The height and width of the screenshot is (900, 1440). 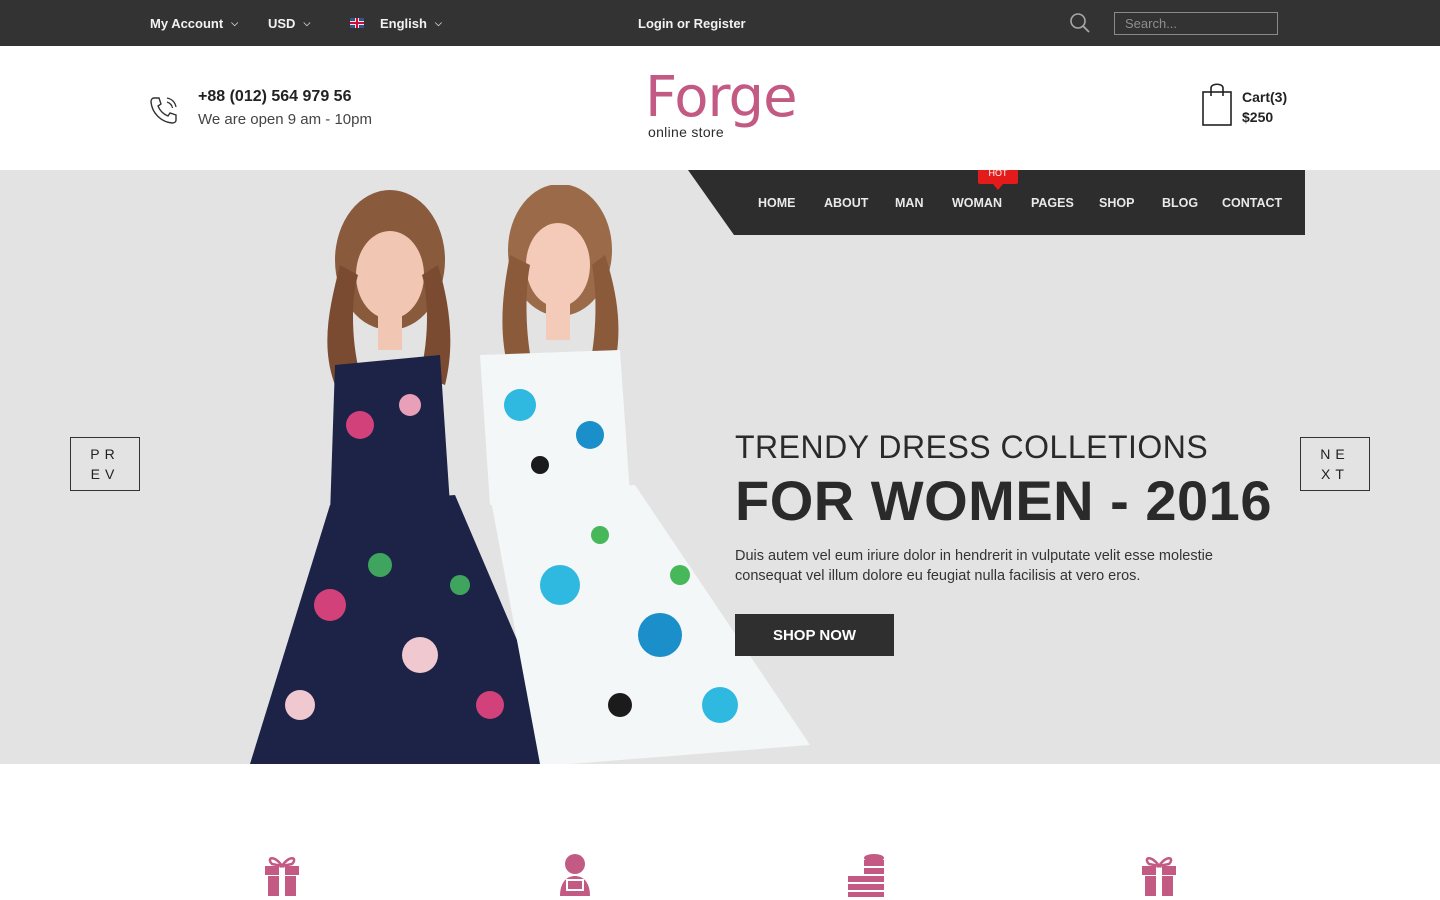 I want to click on prev-label: PREV, so click(x=105, y=464).